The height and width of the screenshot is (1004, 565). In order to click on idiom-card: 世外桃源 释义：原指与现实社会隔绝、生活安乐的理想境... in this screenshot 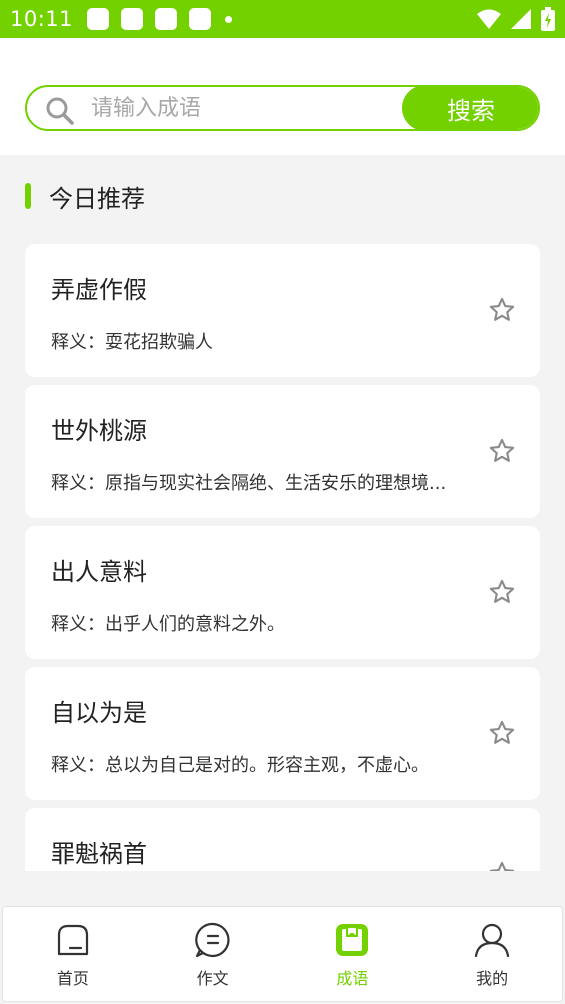, I will do `click(282, 451)`.